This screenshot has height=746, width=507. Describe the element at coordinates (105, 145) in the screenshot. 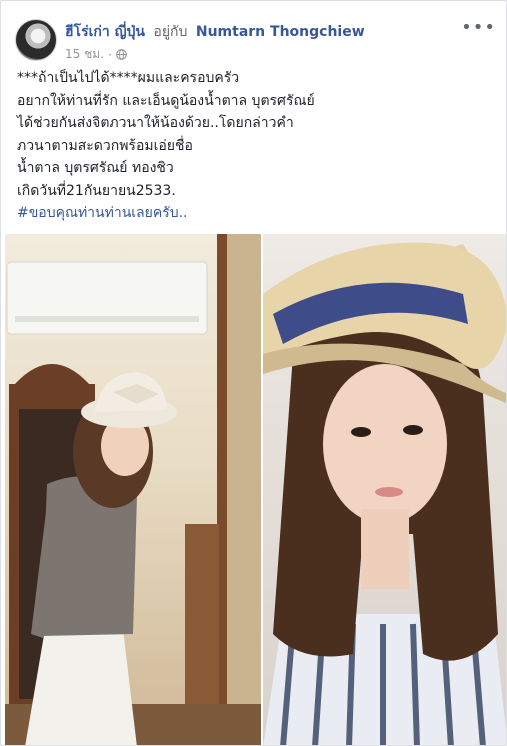

I see `post-text-line: ภวนาตามสะดวกพร้อมเอ่ยชื่อ` at that location.